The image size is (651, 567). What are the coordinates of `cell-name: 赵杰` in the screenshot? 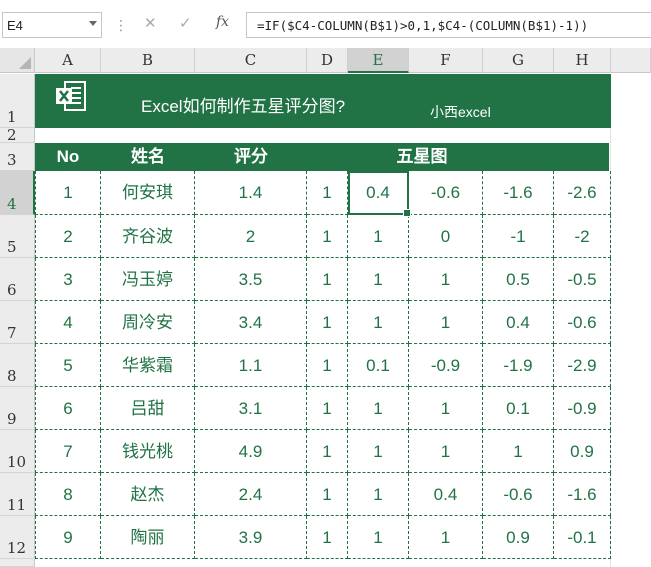 It's located at (148, 494).